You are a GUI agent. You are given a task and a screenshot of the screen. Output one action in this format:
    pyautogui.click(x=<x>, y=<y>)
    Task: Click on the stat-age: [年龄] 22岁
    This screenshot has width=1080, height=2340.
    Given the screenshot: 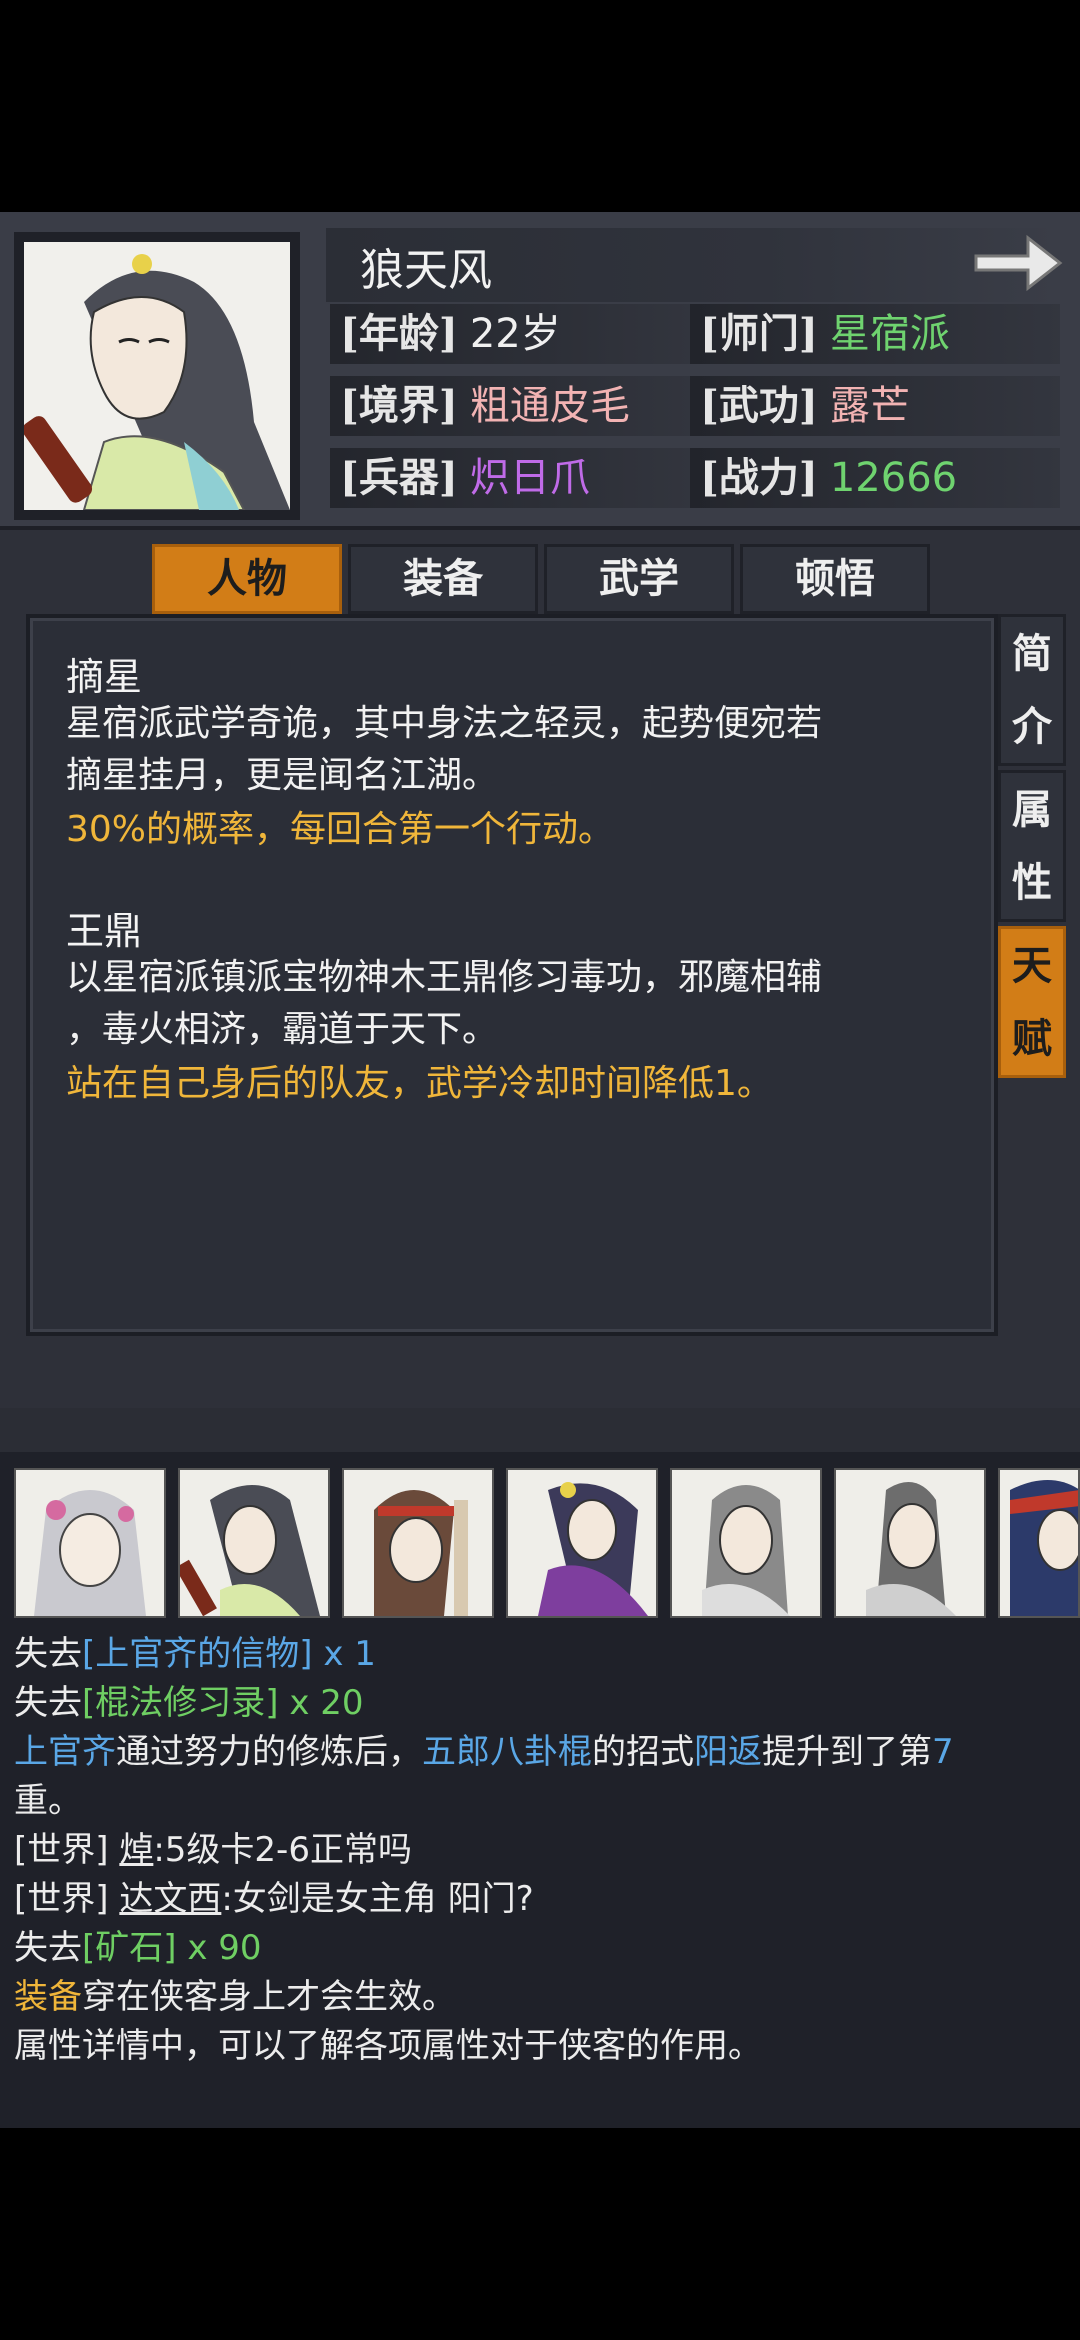 What is the action you would take?
    pyautogui.click(x=450, y=334)
    